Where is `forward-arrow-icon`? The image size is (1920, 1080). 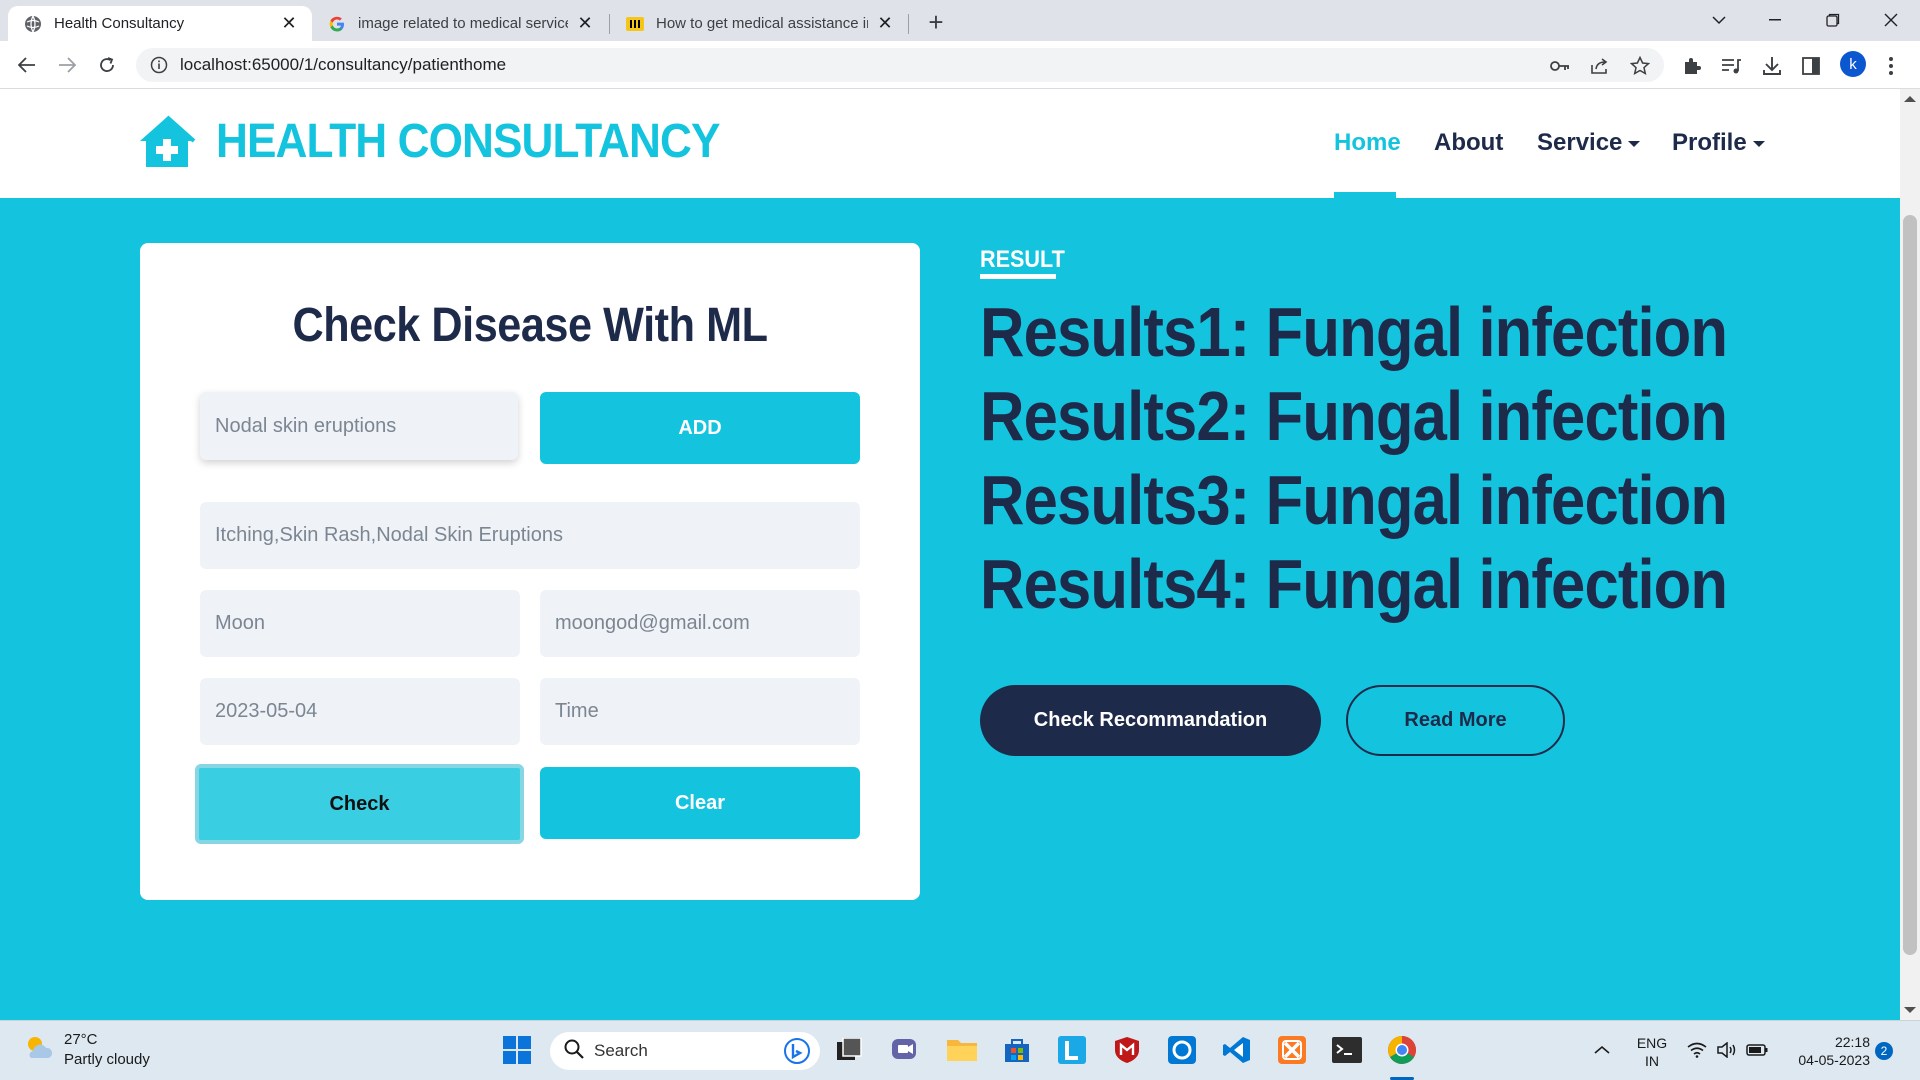 forward-arrow-icon is located at coordinates (67, 65).